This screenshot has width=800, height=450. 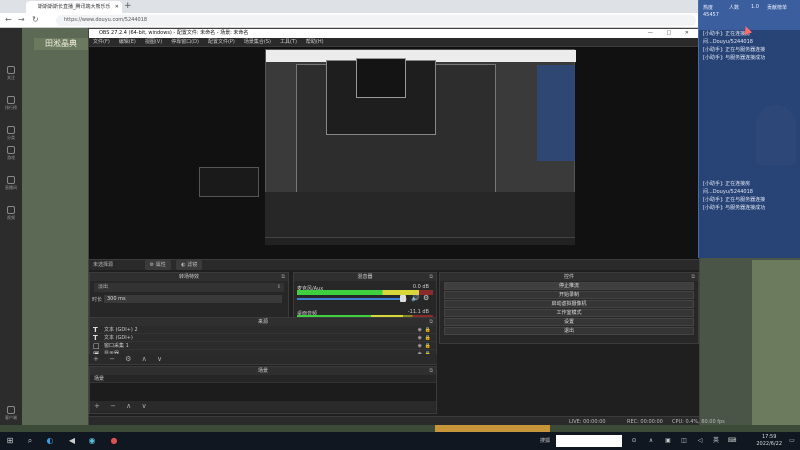 I want to click on menu-edit: 编辑(E), so click(x=127, y=42).